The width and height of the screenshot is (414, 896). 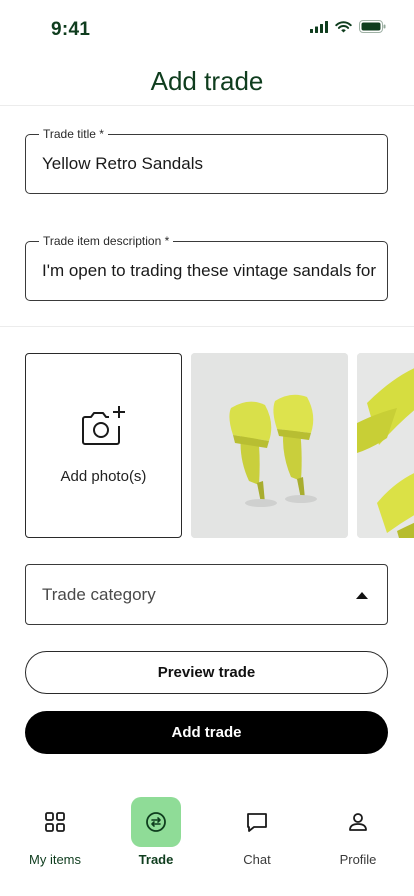 I want to click on profile-icon, so click(x=358, y=822).